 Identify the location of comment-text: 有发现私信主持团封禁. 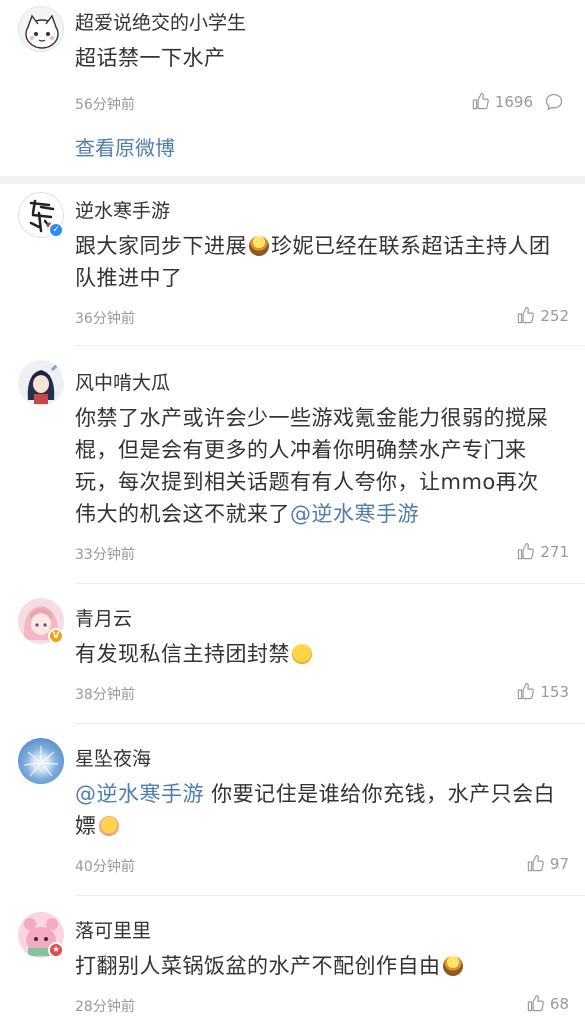
(317, 654).